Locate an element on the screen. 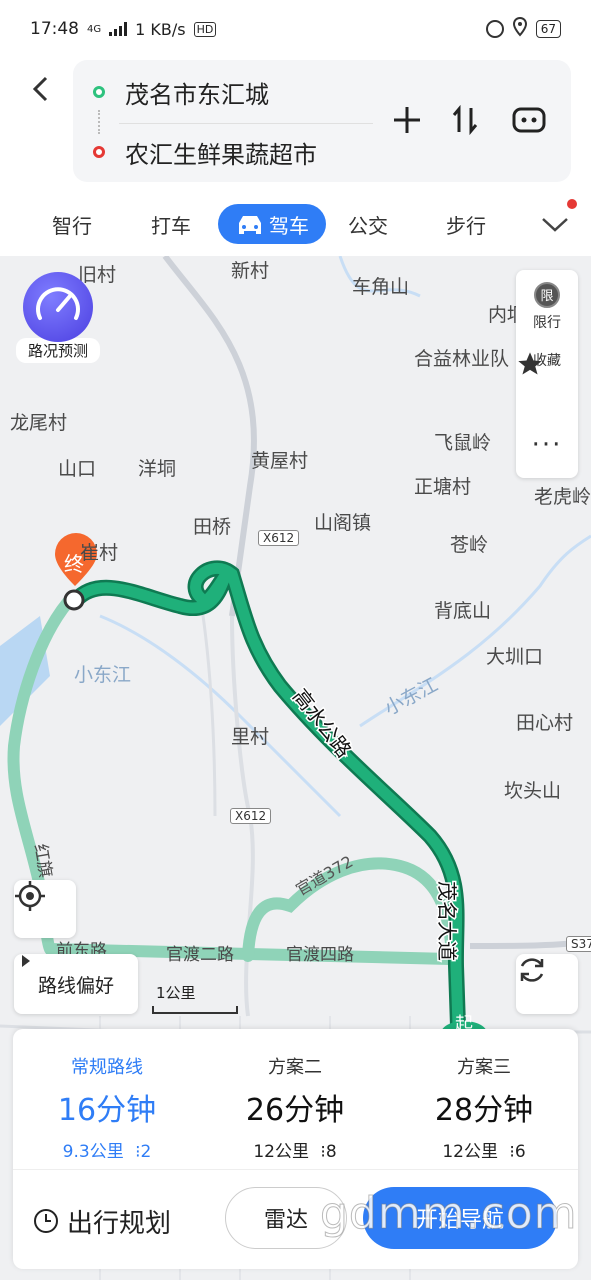 This screenshot has height=1280, width=591. route-input-box: 茂名市东汇城 农汇生鲜果蔬超市 is located at coordinates (322, 121).